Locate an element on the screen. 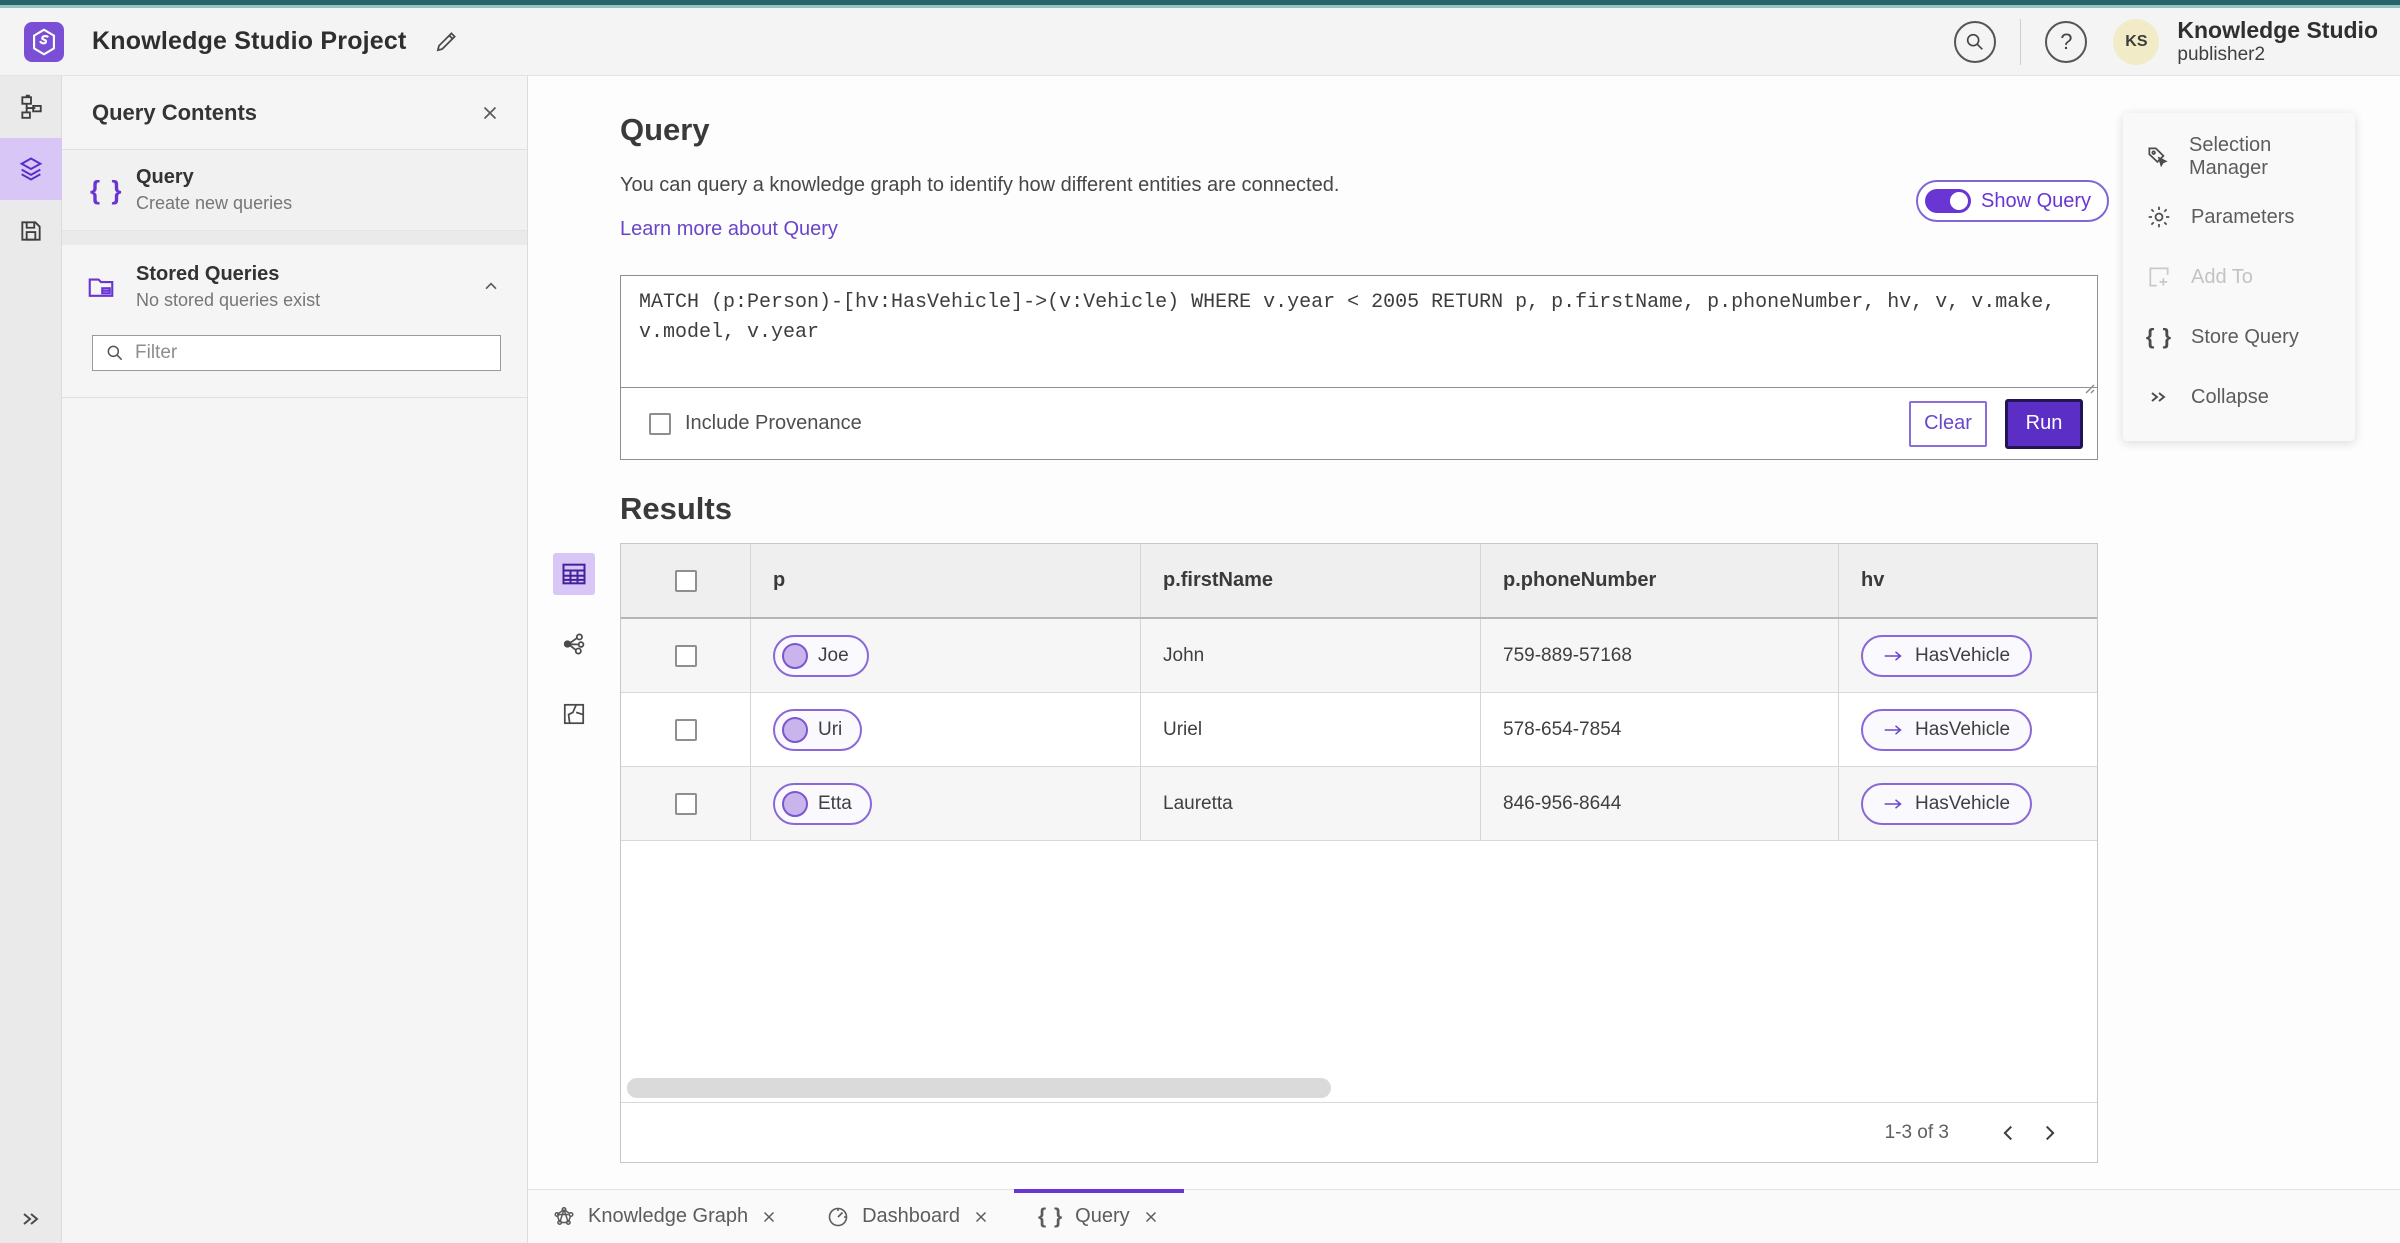  learn-more-link: Learn more about Query is located at coordinates (729, 229).